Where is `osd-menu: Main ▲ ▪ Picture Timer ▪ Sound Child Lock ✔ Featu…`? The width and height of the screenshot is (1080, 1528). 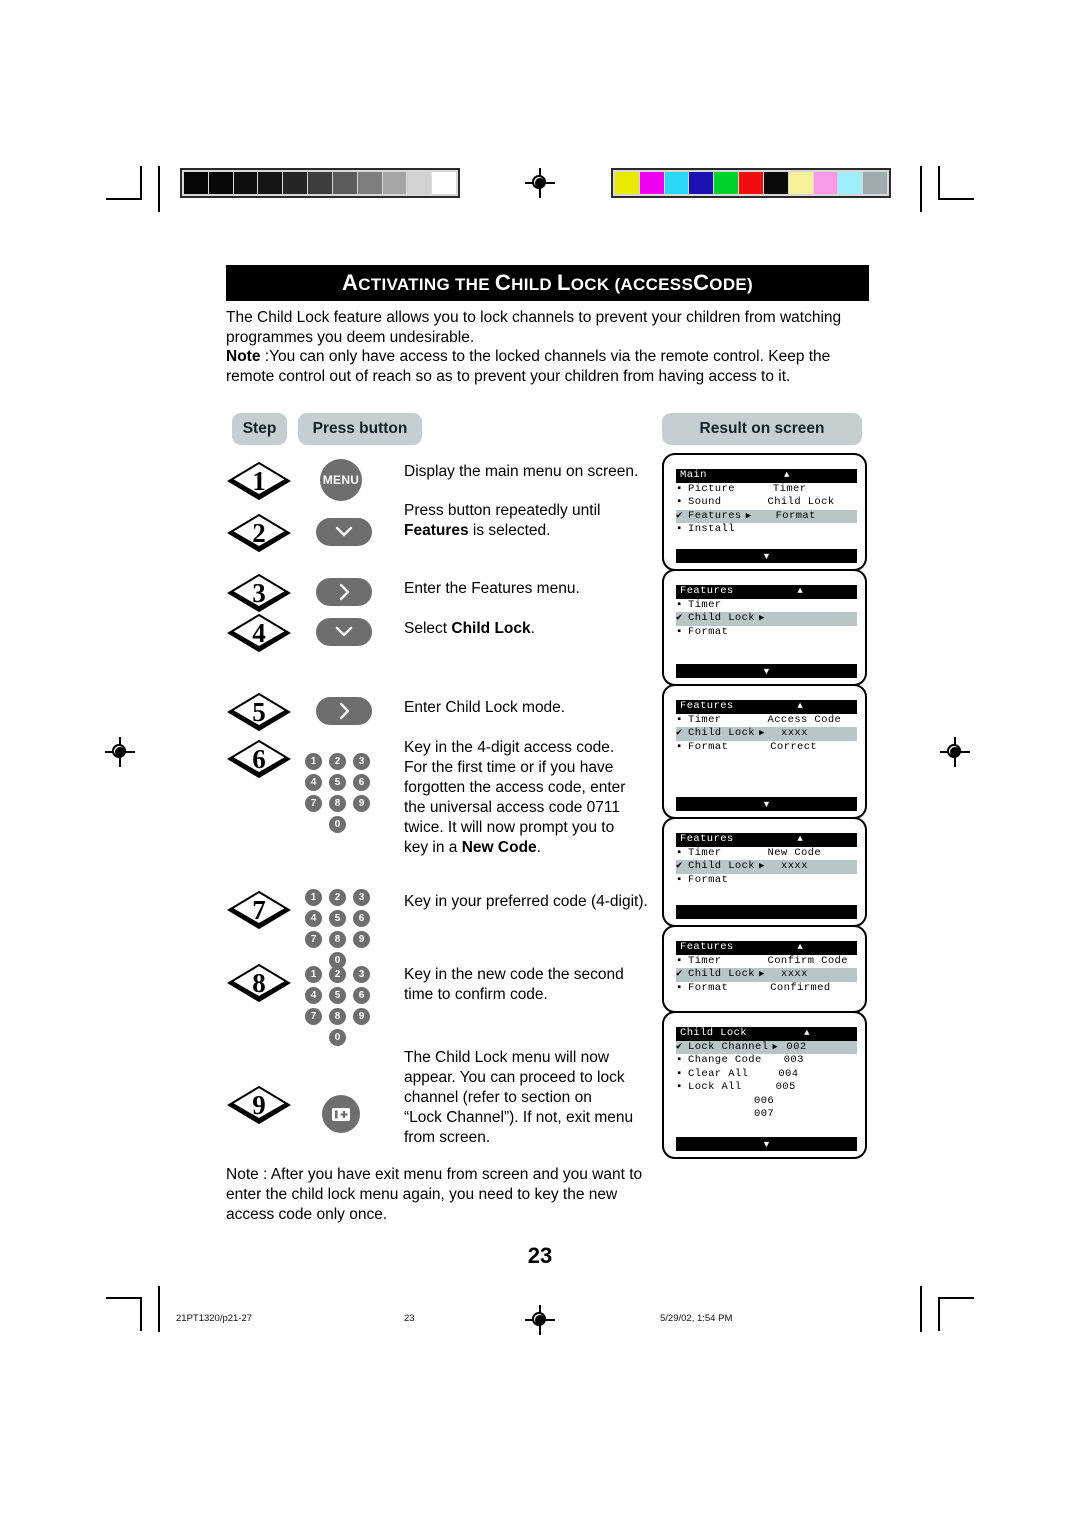 osd-menu: Main ▲ ▪ Picture Timer ▪ Sound Child Lock ✔ Featu… is located at coordinates (766, 503).